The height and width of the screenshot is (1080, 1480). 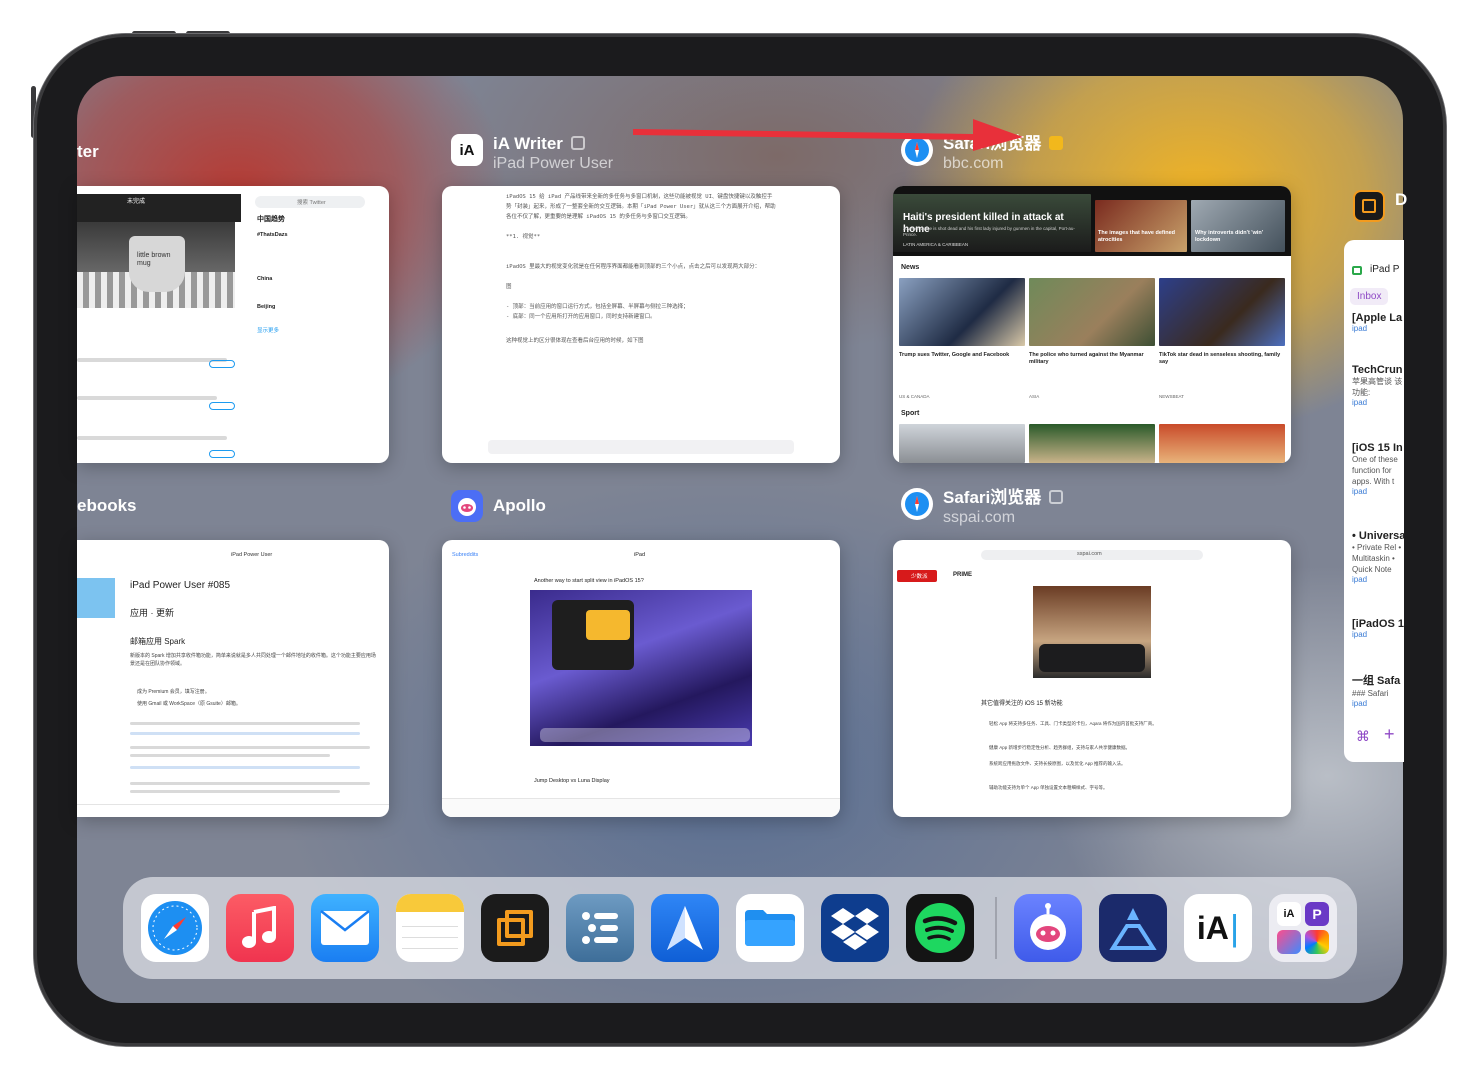 What do you see at coordinates (310, 202) in the screenshot?
I see `search-field: 搜索 Twitter` at bounding box center [310, 202].